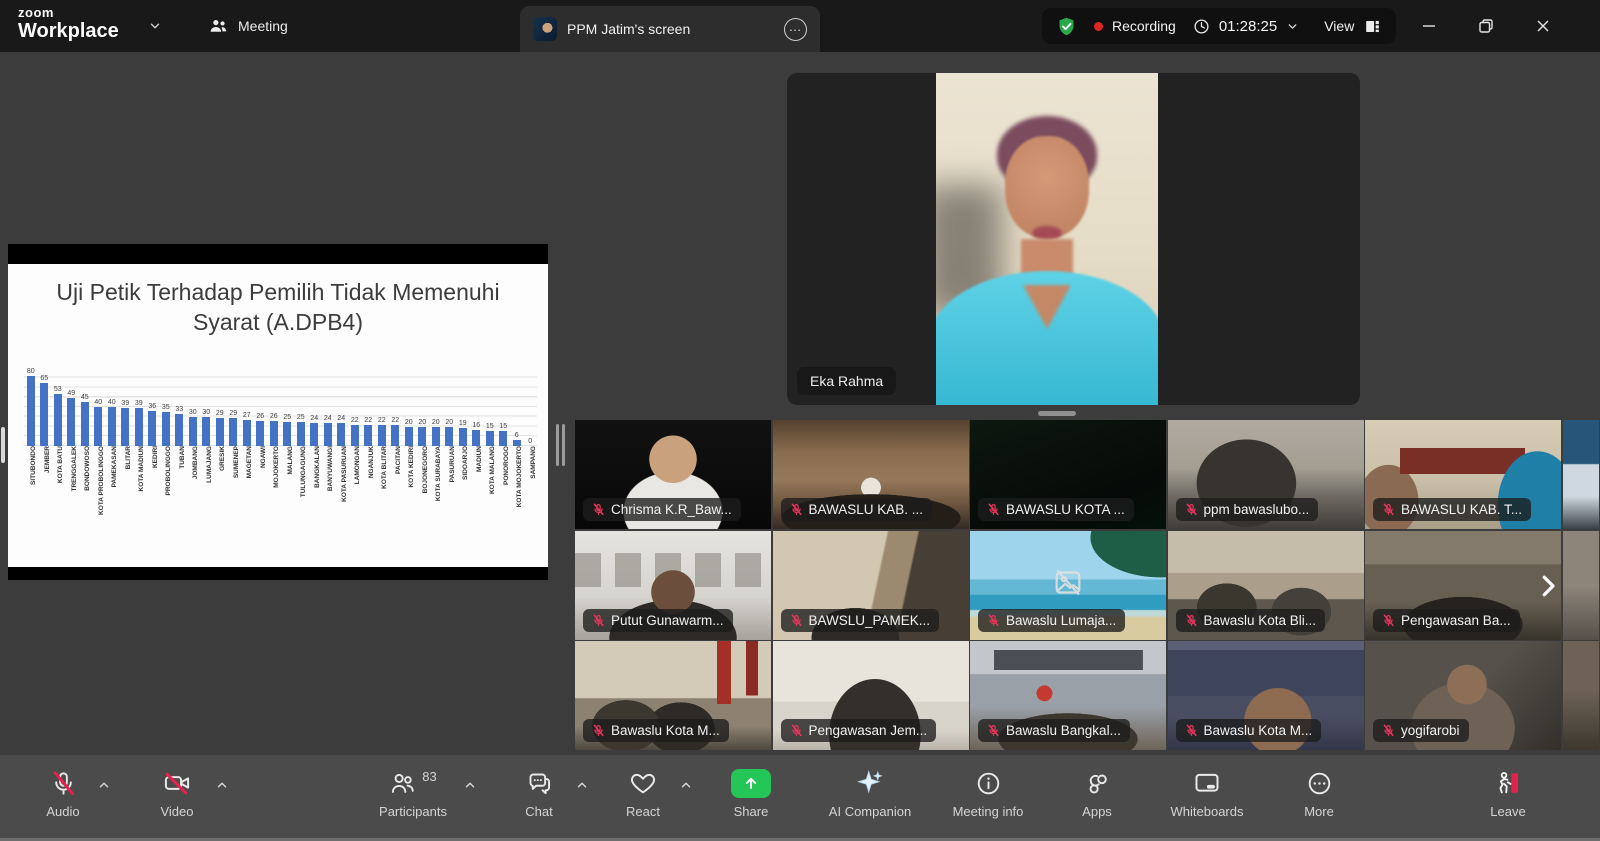  Describe the element at coordinates (68, 31) in the screenshot. I see `logo-workplace-text: Workplace` at that location.